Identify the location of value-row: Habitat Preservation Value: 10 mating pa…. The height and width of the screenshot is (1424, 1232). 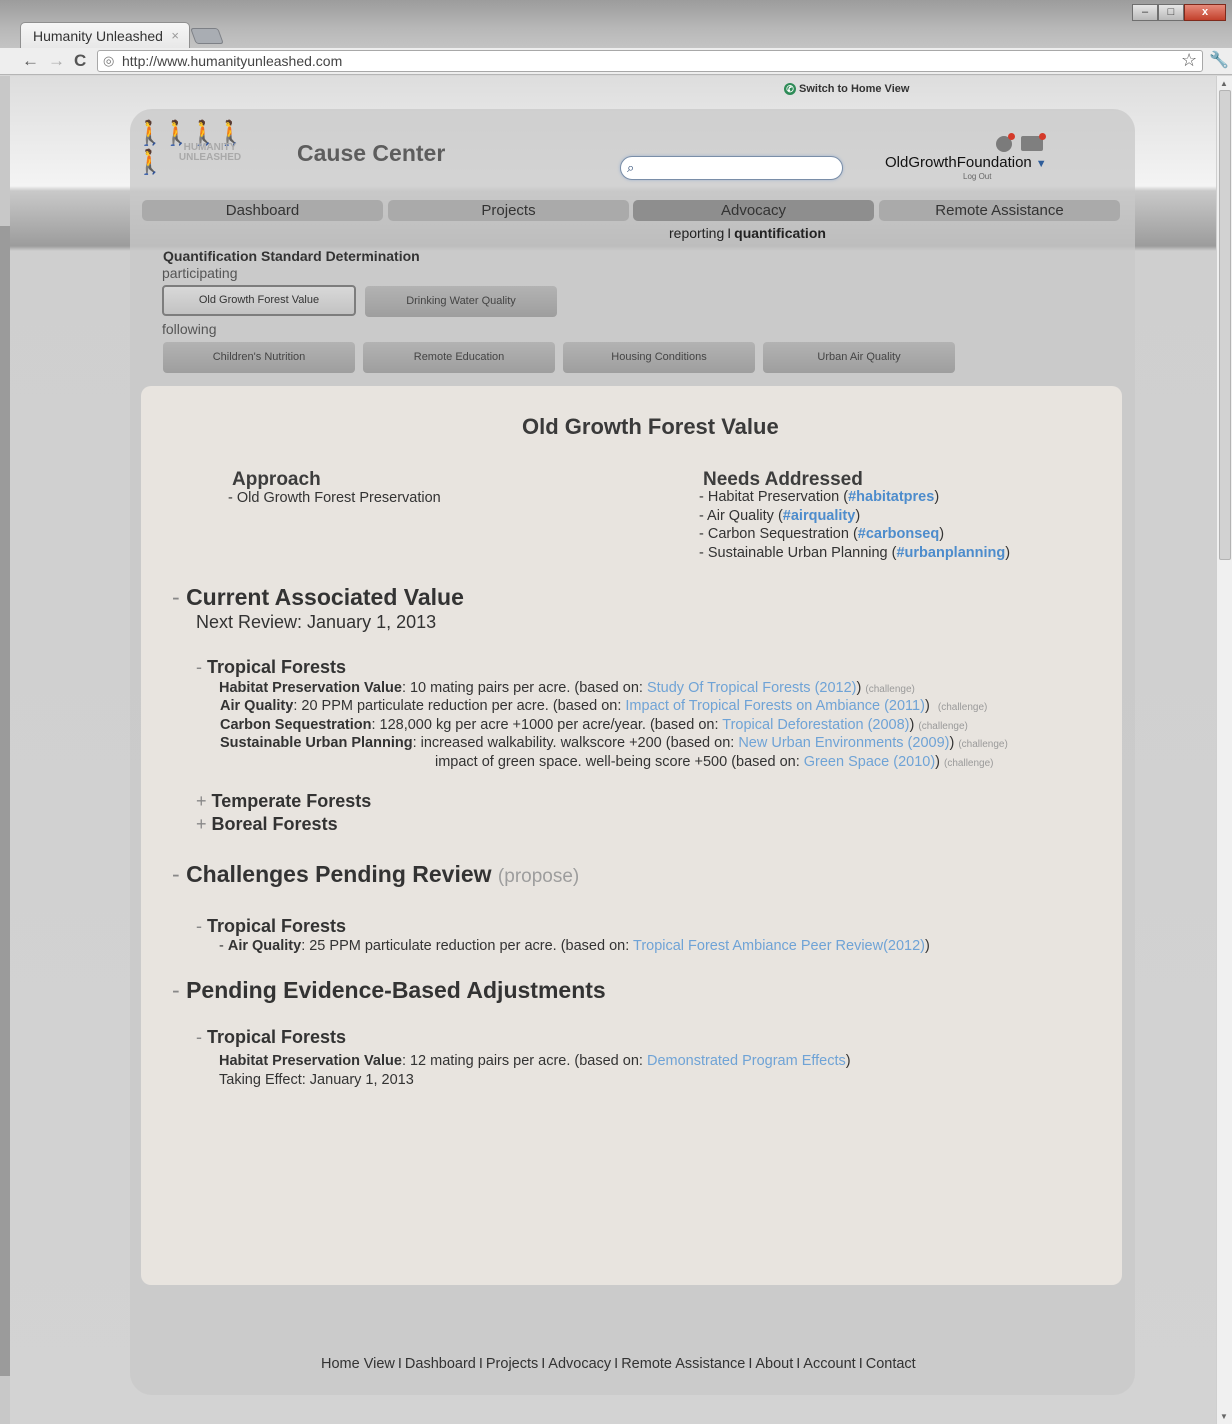
(567, 688).